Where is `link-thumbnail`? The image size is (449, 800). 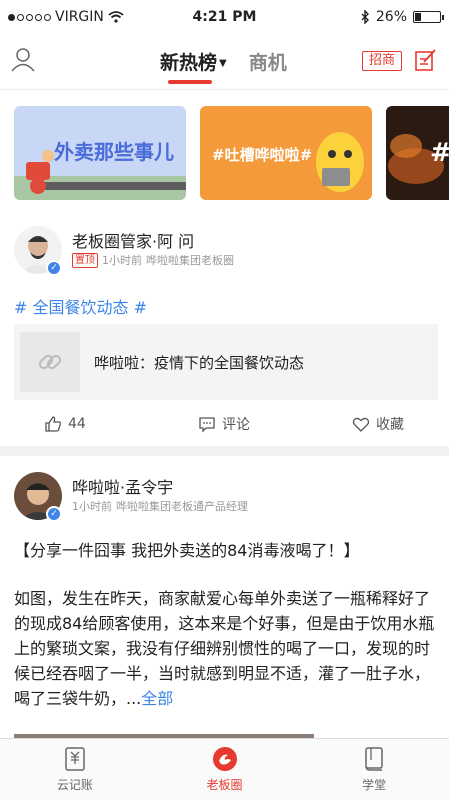 link-thumbnail is located at coordinates (50, 362).